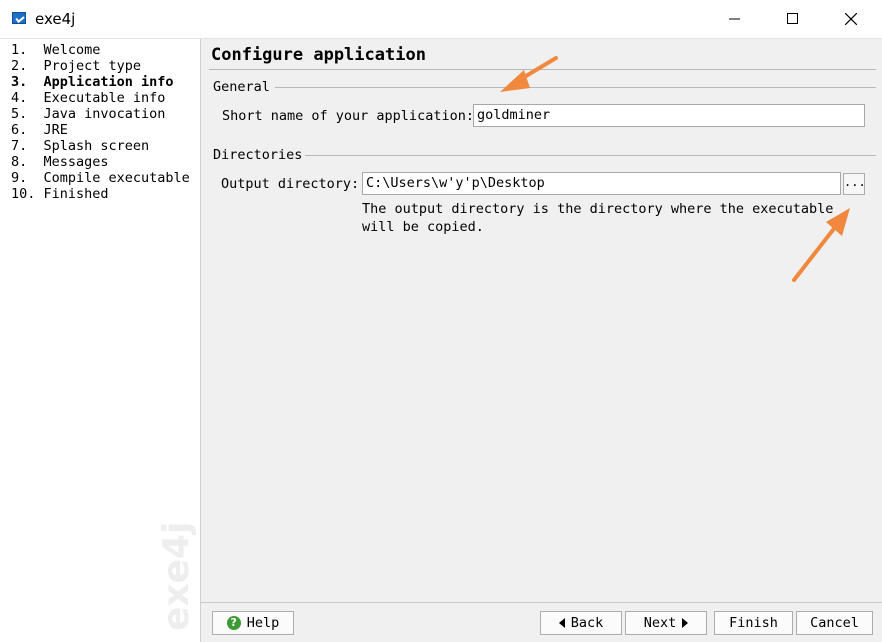  What do you see at coordinates (100, 178) in the screenshot?
I see `step-compile-executable: 9. Compile executable` at bounding box center [100, 178].